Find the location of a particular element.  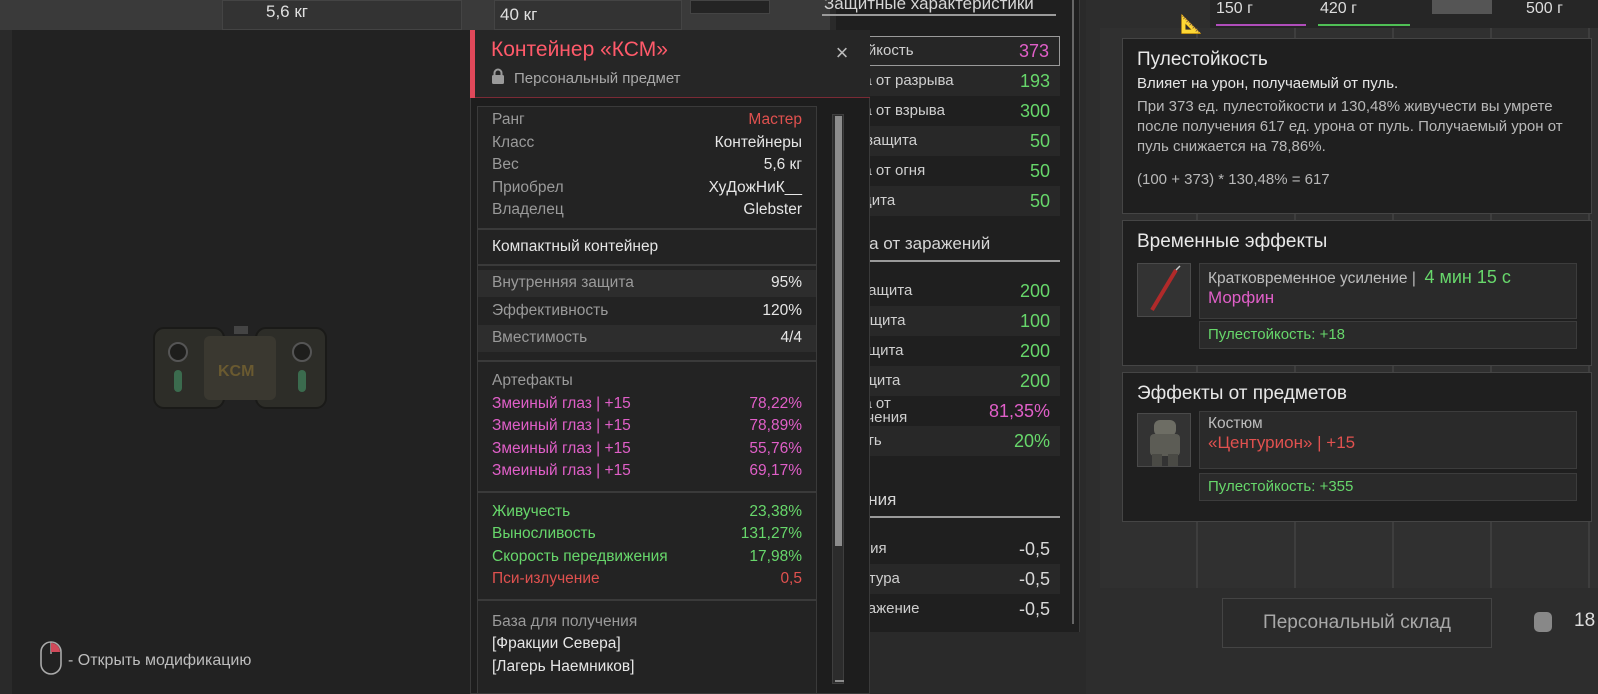

protection-title: Защитные характеристики is located at coordinates (939, 8).